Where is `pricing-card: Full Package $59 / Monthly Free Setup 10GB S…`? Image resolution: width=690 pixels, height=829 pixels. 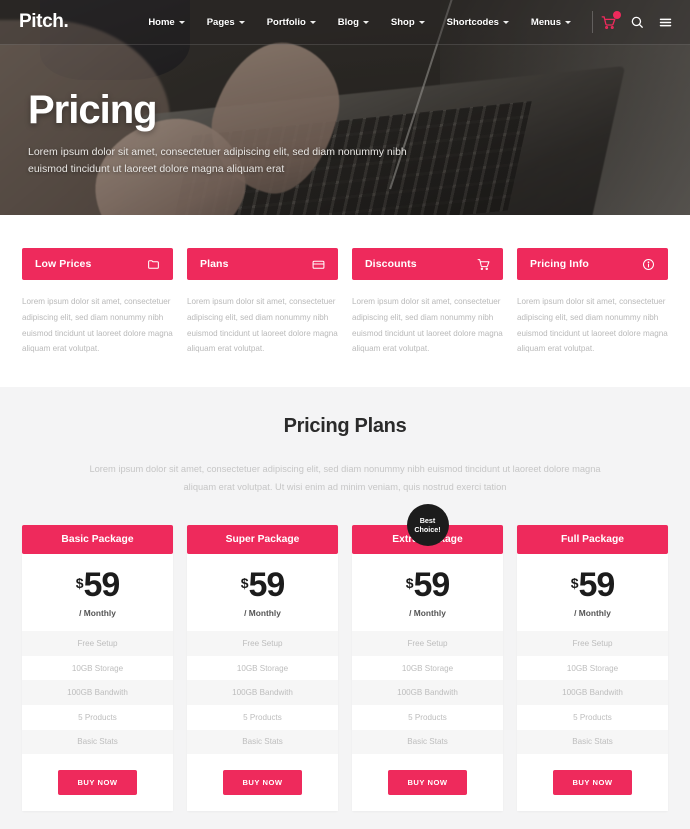
pricing-card: Full Package $59 / Monthly Free Setup 10GB S… is located at coordinates (592, 668).